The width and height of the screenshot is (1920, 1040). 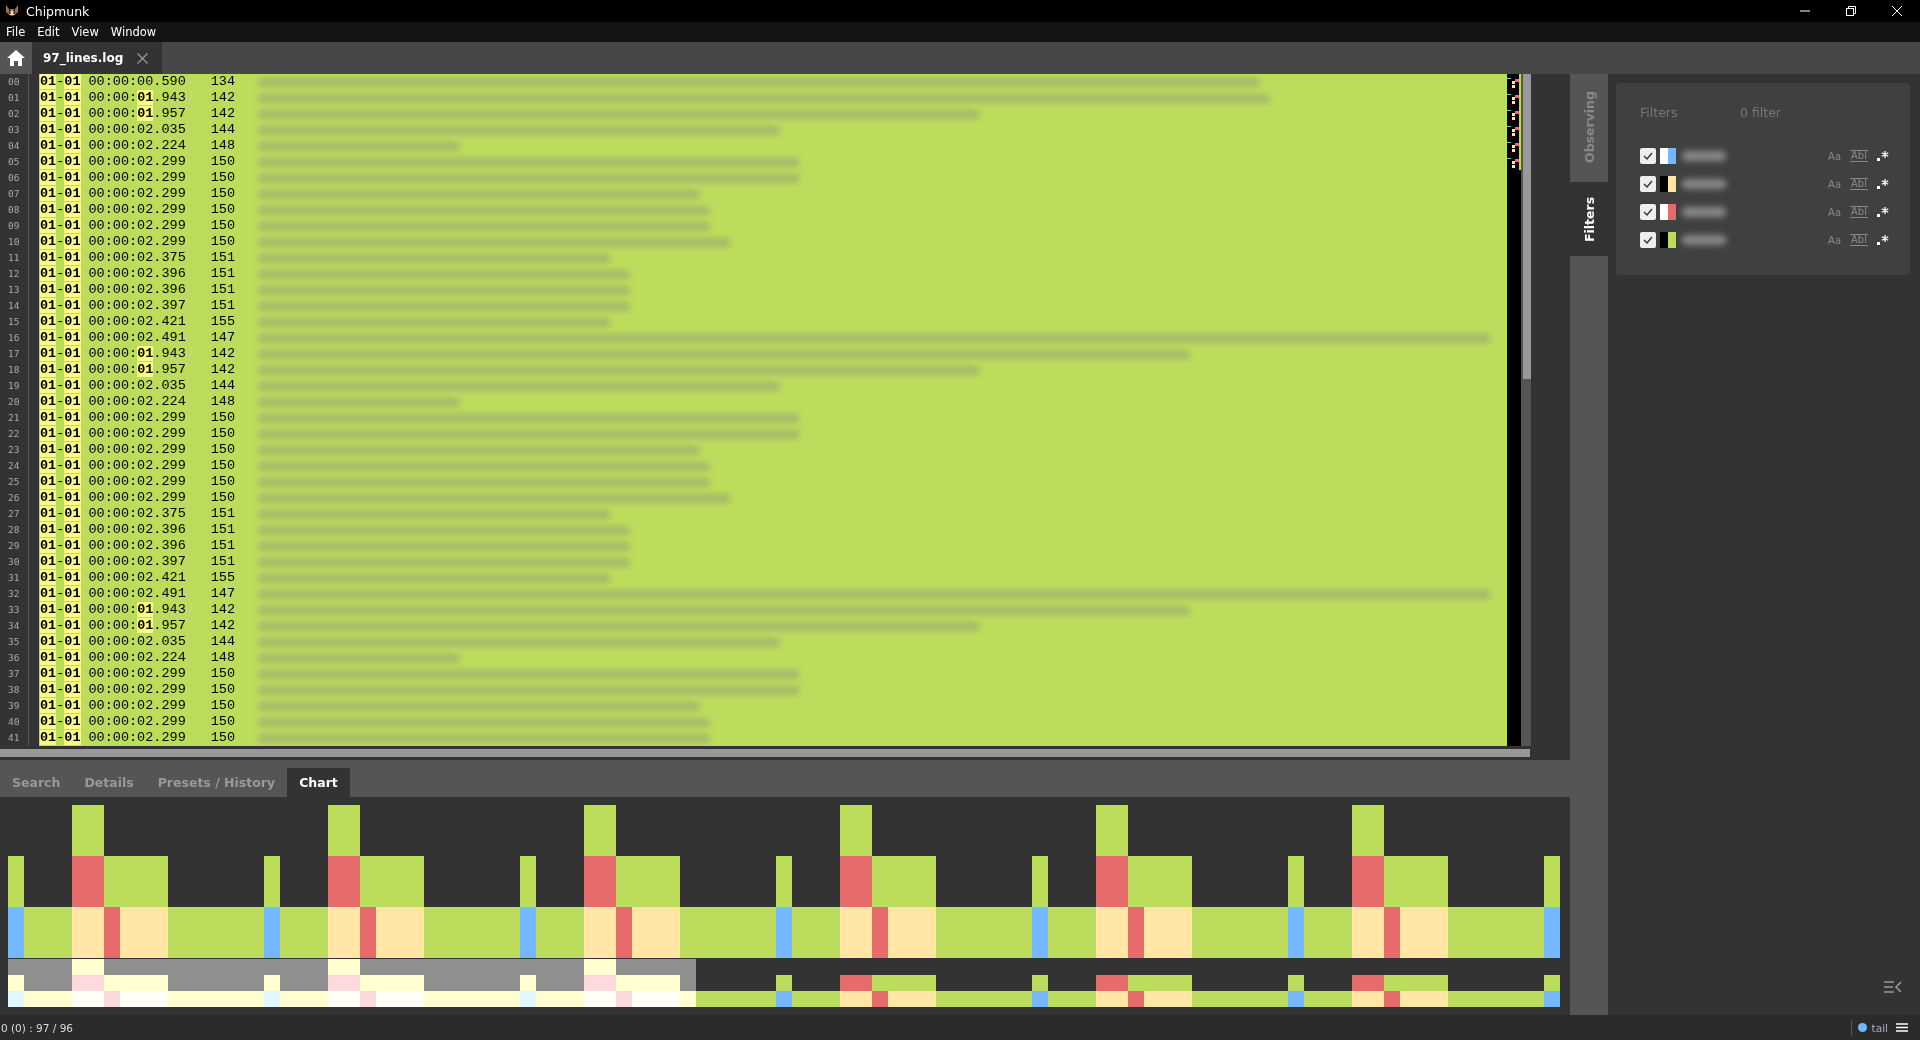 What do you see at coordinates (137, 578) in the screenshot?
I see `log-time: 00:00:02.421` at bounding box center [137, 578].